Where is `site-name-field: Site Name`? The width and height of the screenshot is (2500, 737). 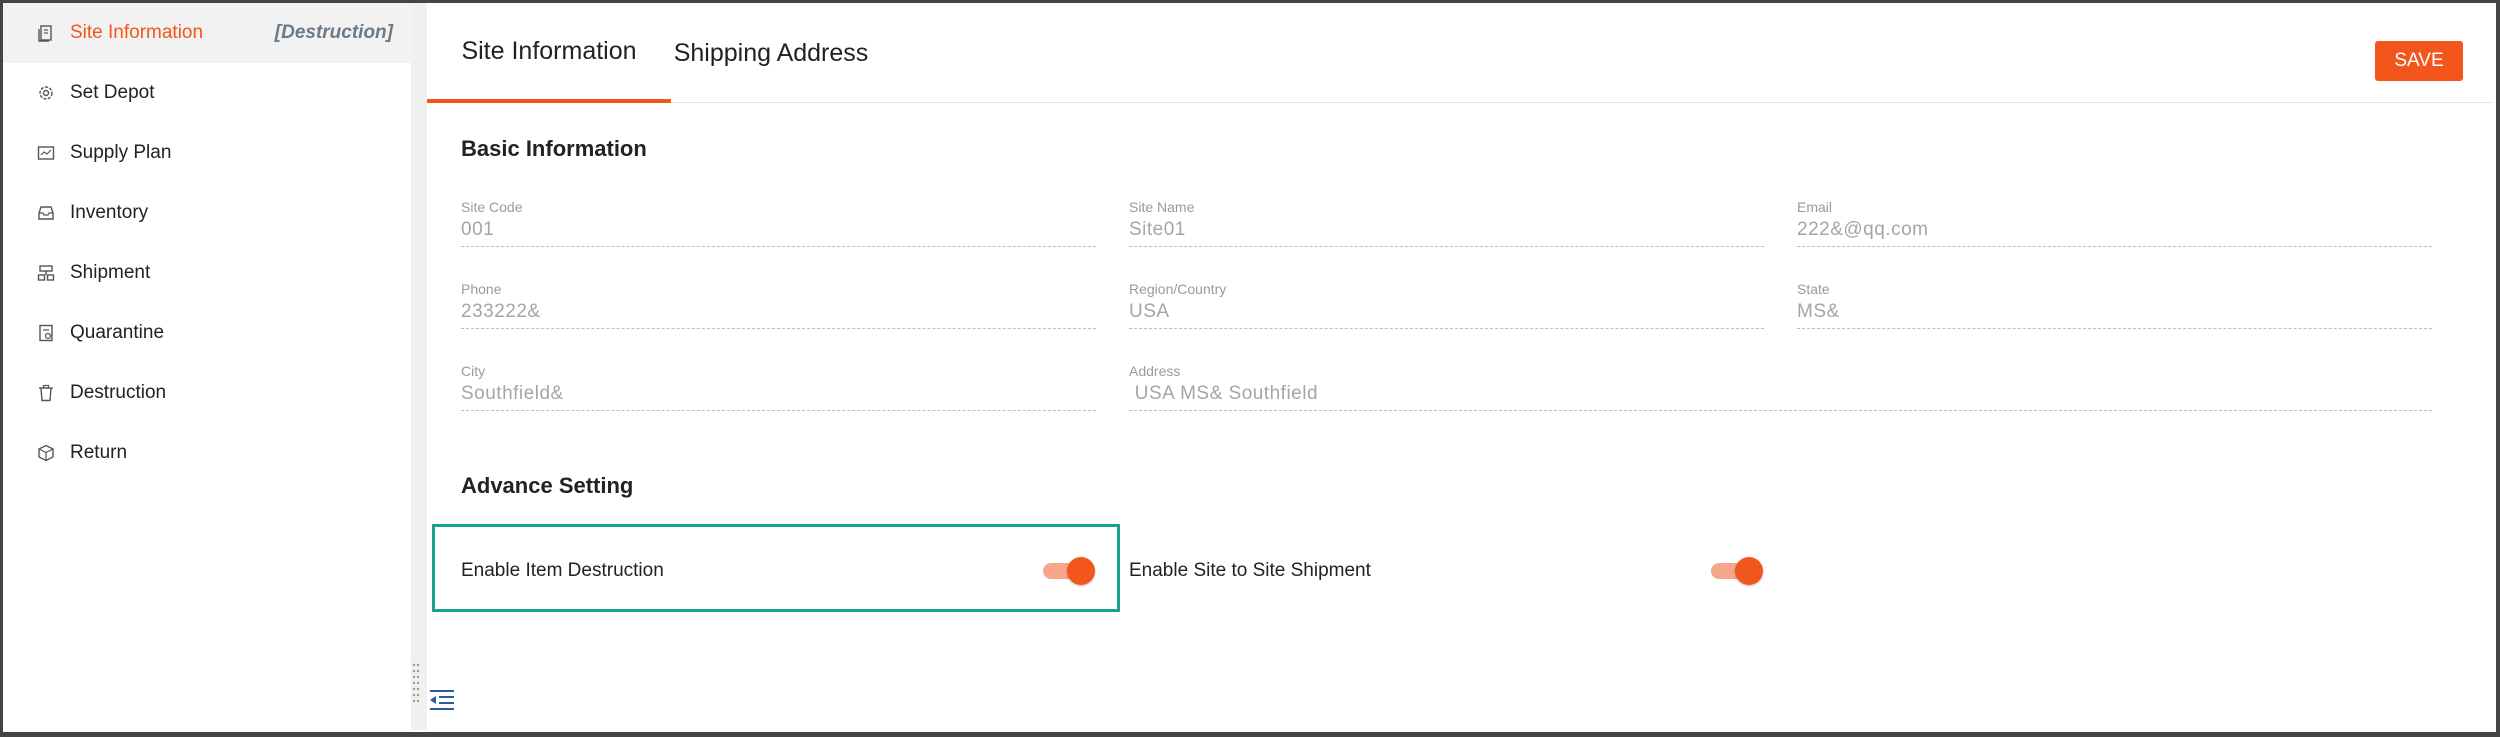
site-name-field: Site Name is located at coordinates (1446, 223).